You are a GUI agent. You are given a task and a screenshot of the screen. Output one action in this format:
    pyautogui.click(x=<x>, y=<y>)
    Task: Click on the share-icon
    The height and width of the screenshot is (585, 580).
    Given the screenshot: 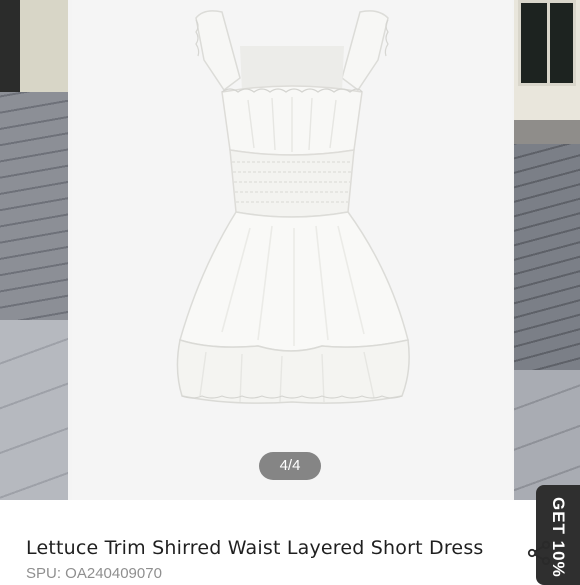 What is the action you would take?
    pyautogui.click(x=539, y=553)
    